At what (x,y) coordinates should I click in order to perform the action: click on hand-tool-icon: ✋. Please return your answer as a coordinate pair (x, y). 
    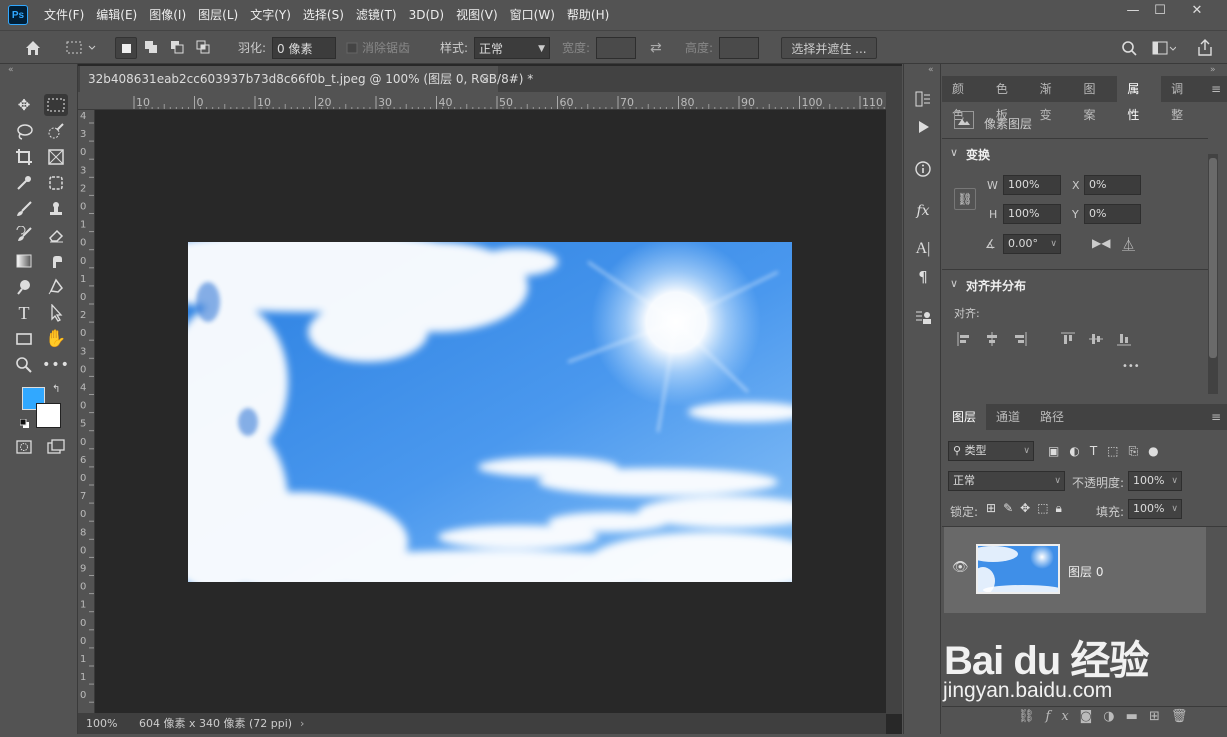
    Looking at the image, I should click on (56, 339).